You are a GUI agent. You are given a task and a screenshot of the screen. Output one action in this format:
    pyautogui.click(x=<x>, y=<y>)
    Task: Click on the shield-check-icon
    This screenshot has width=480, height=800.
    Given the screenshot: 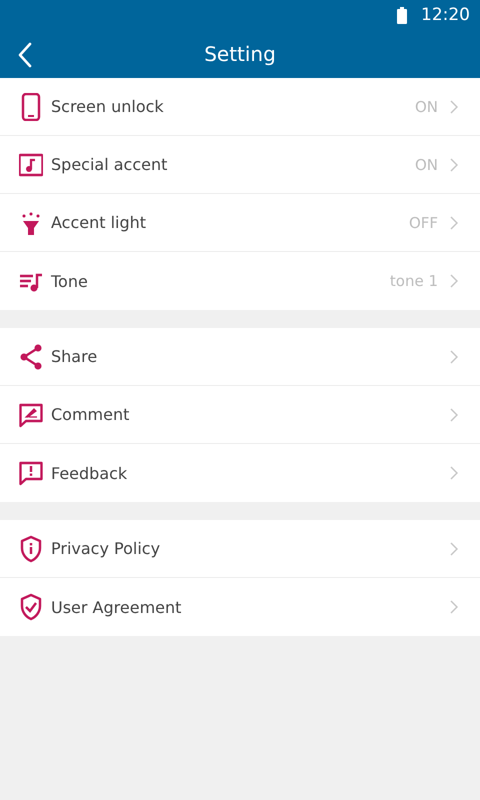 What is the action you would take?
    pyautogui.click(x=31, y=607)
    